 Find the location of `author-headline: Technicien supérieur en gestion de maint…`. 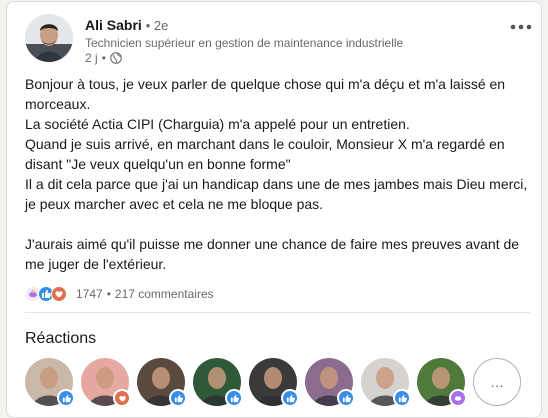

author-headline: Technicien supérieur en gestion de maint… is located at coordinates (244, 43).